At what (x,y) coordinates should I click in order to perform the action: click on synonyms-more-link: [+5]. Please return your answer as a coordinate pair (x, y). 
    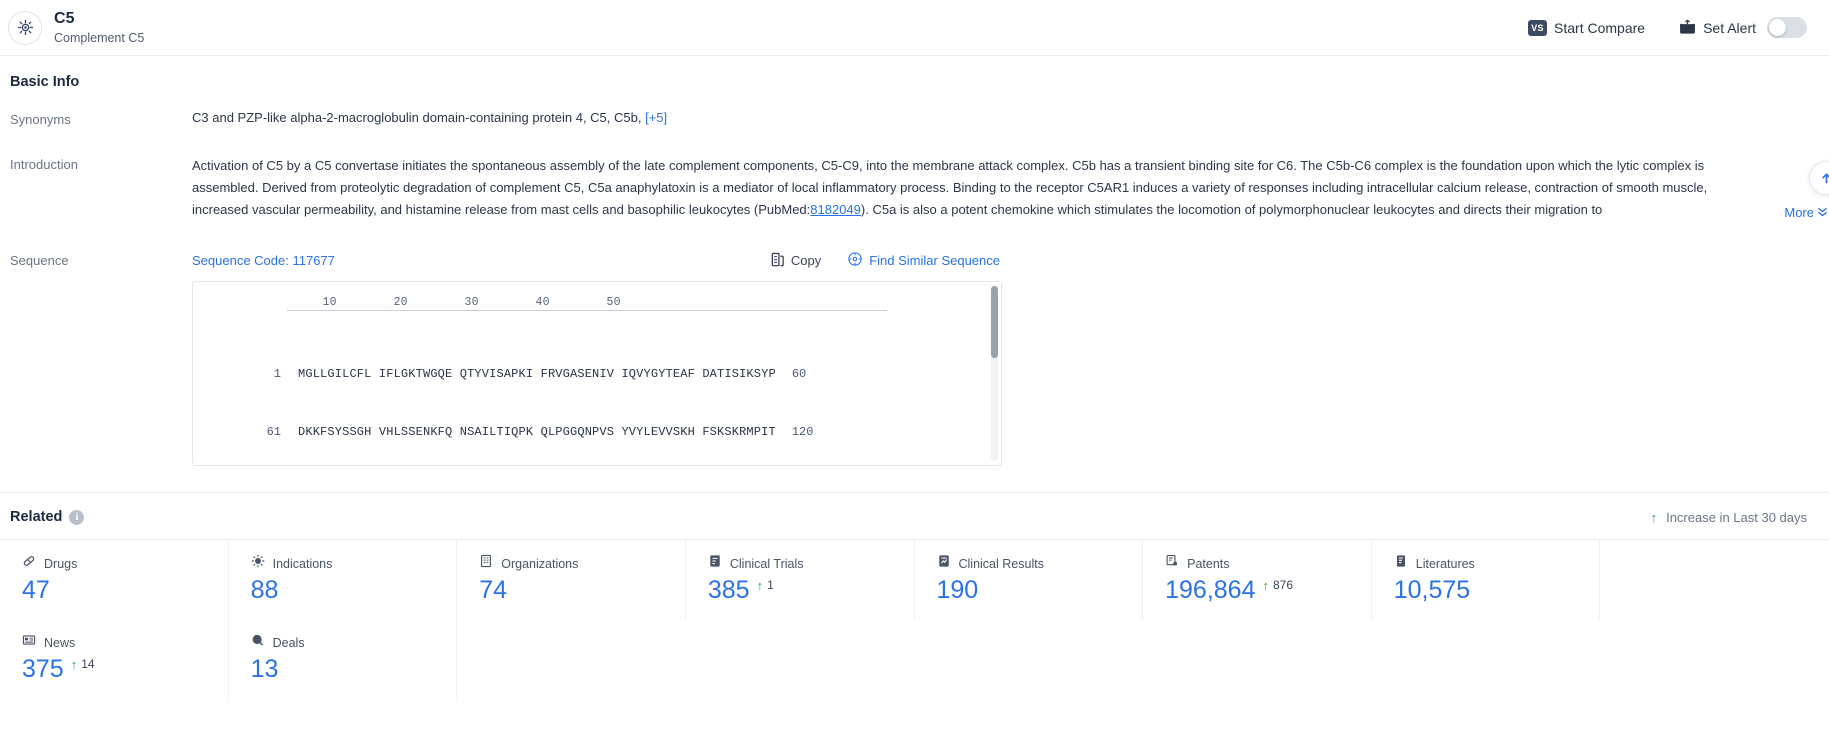
    Looking at the image, I should click on (656, 117).